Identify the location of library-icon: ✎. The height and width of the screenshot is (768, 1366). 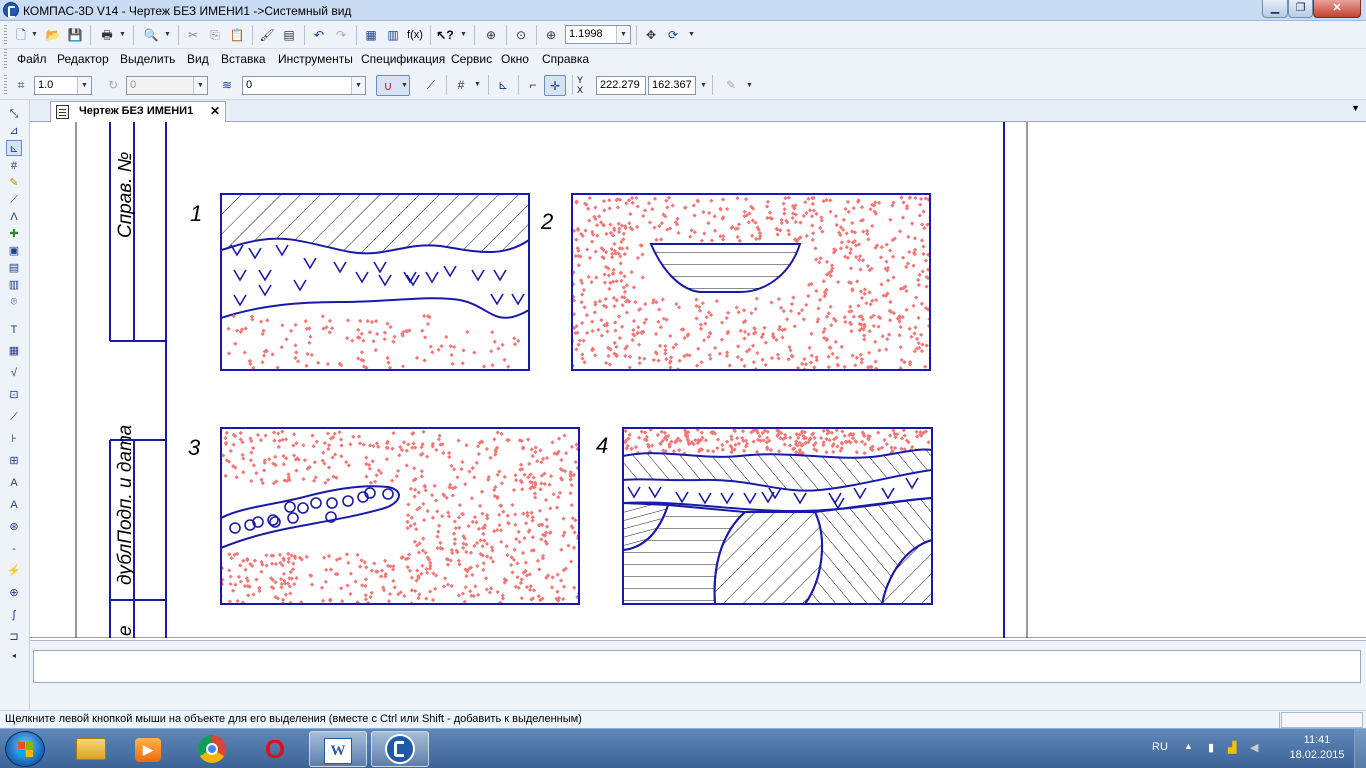
(731, 85).